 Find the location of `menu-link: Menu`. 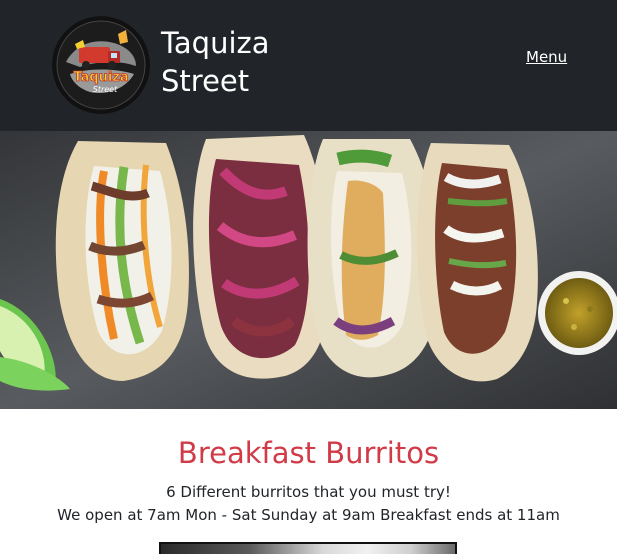

menu-link: Menu is located at coordinates (546, 57).